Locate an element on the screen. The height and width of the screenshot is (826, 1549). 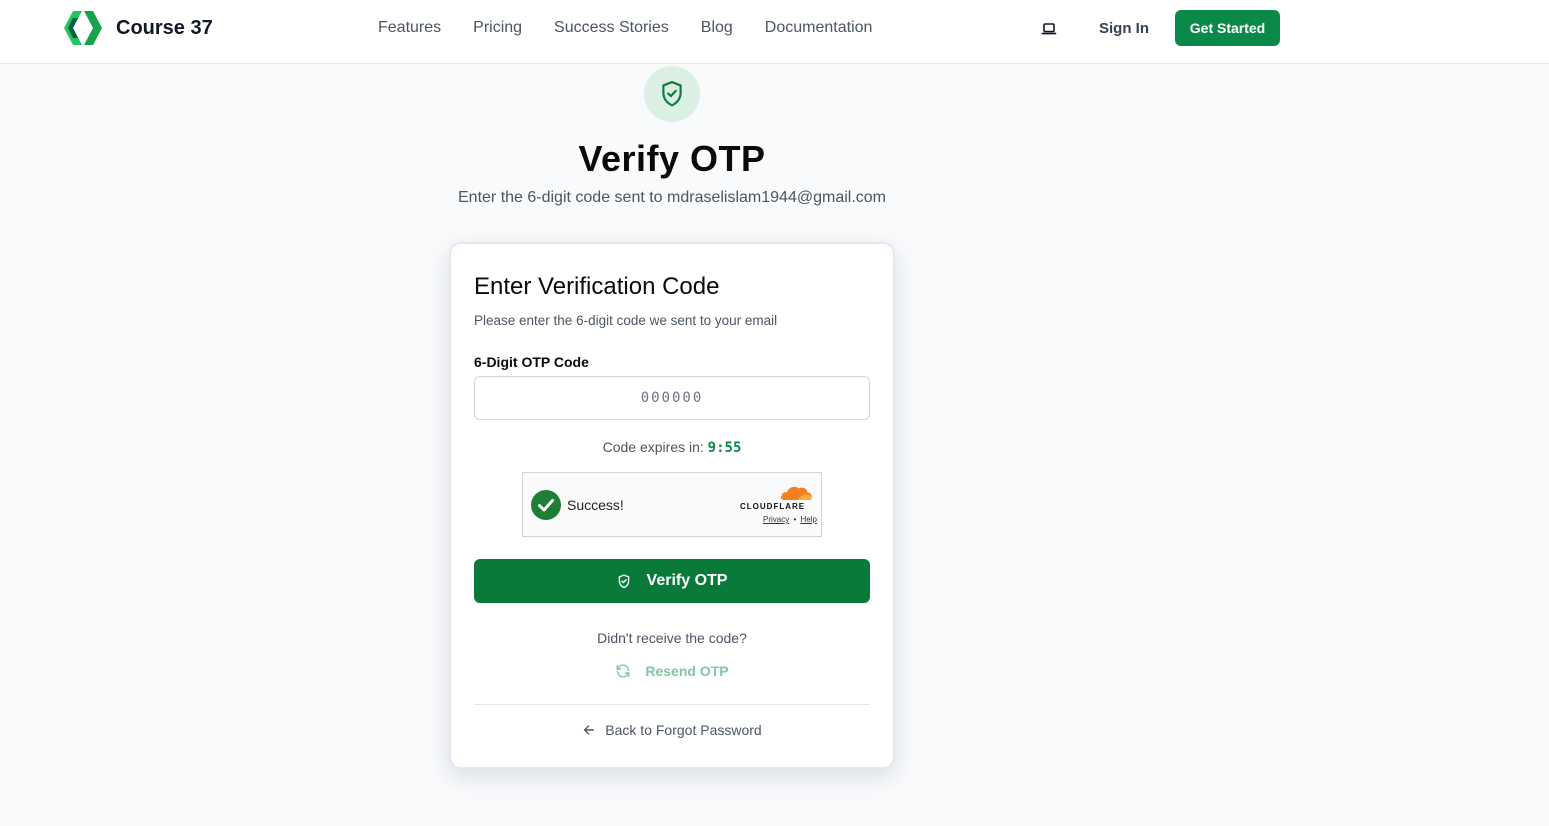
card-divider is located at coordinates (672, 704).